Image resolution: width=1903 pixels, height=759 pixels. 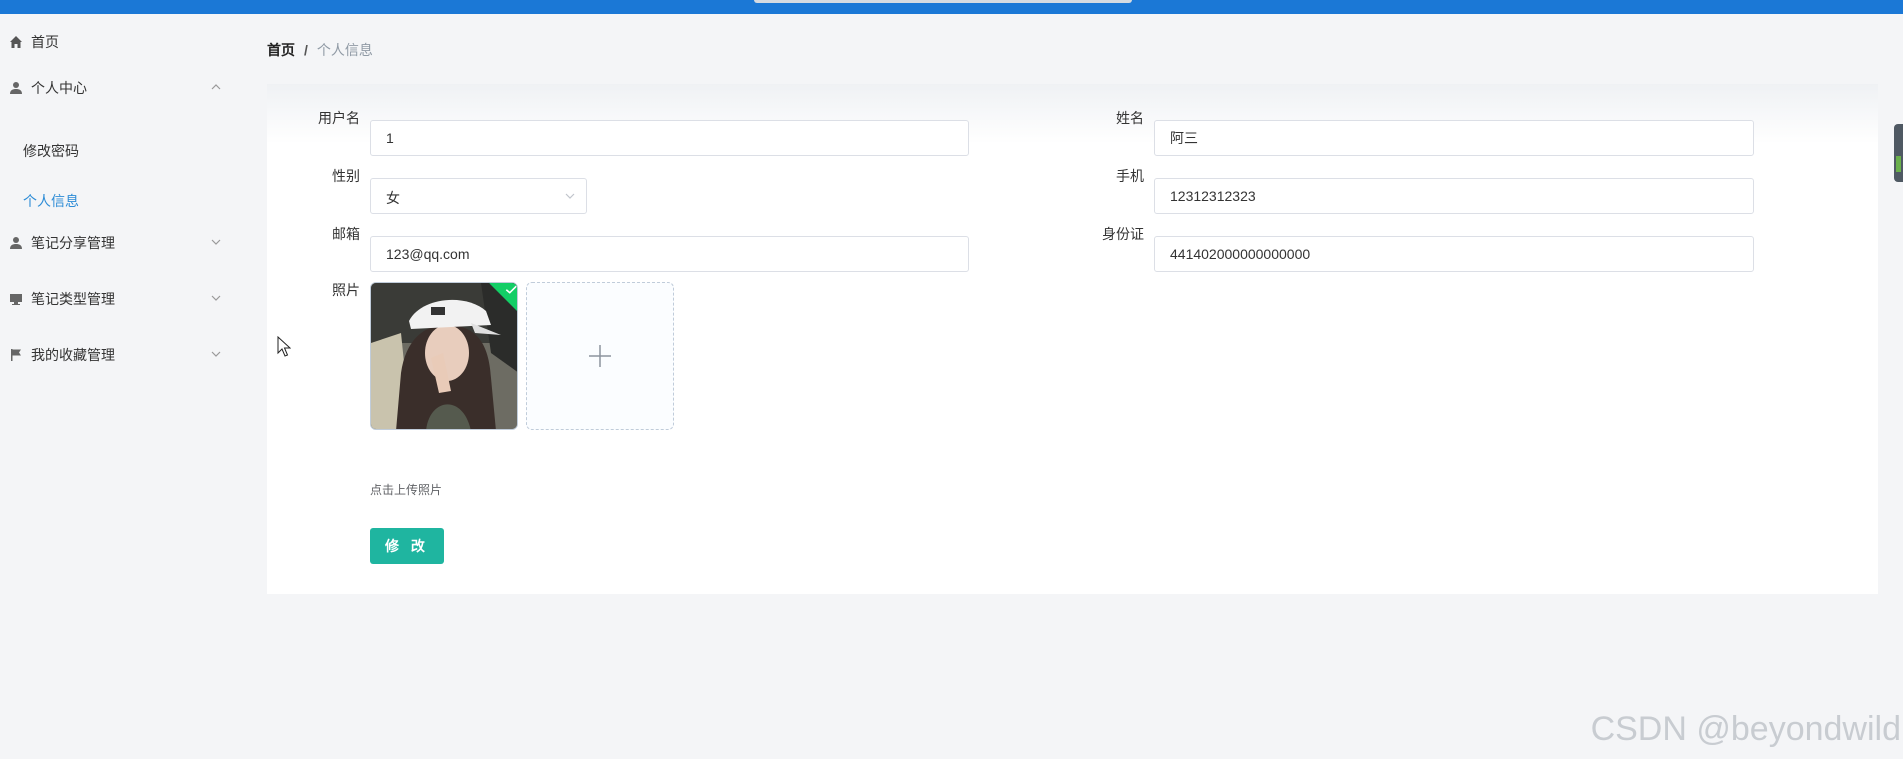 What do you see at coordinates (1454, 138) in the screenshot?
I see `name-input` at bounding box center [1454, 138].